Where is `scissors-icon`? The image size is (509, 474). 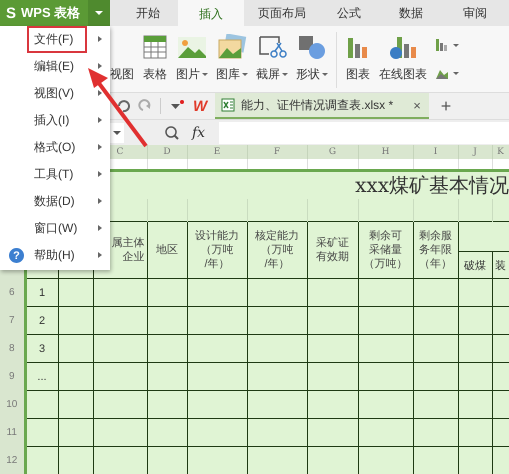 scissors-icon is located at coordinates (272, 47).